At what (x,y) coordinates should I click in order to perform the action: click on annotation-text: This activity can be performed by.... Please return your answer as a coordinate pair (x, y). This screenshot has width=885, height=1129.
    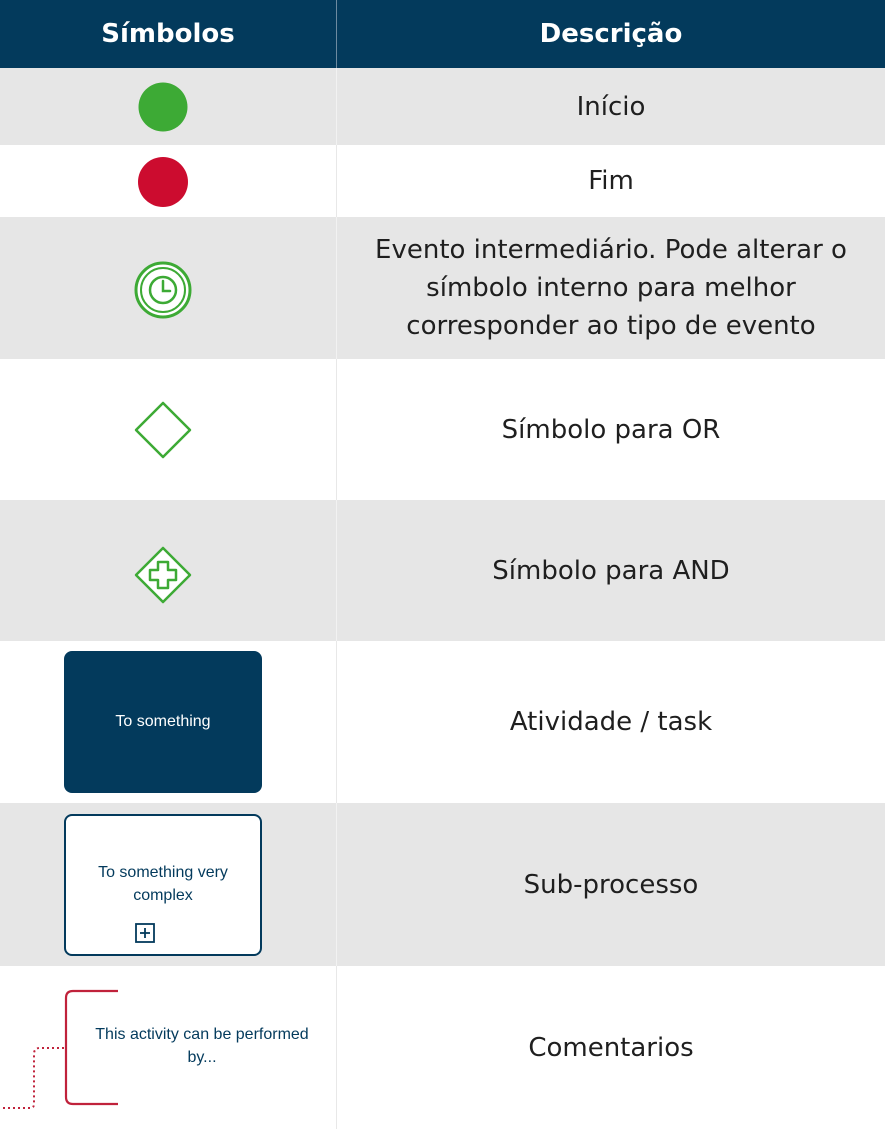
    Looking at the image, I should click on (202, 1046).